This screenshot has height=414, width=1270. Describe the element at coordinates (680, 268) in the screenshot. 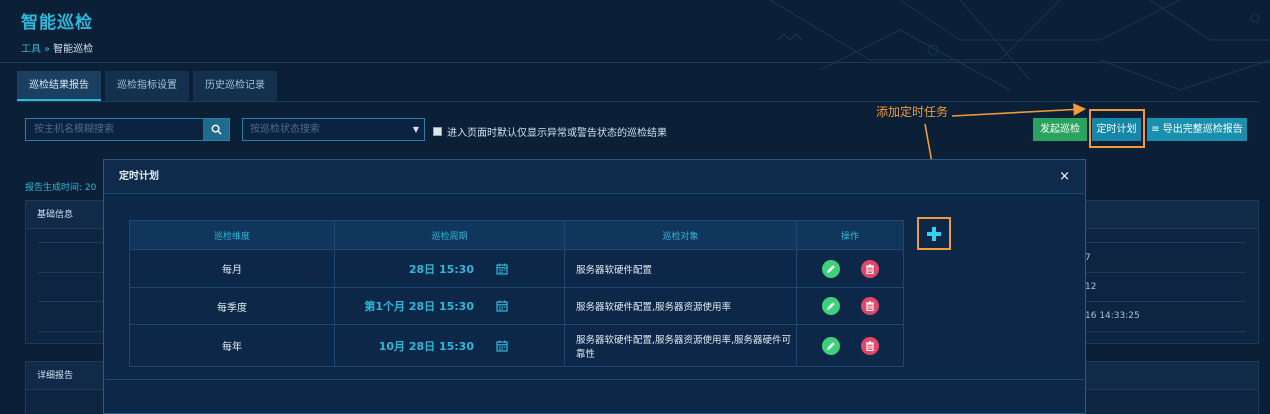

I see `row-object: 服务器软硬件配置` at that location.